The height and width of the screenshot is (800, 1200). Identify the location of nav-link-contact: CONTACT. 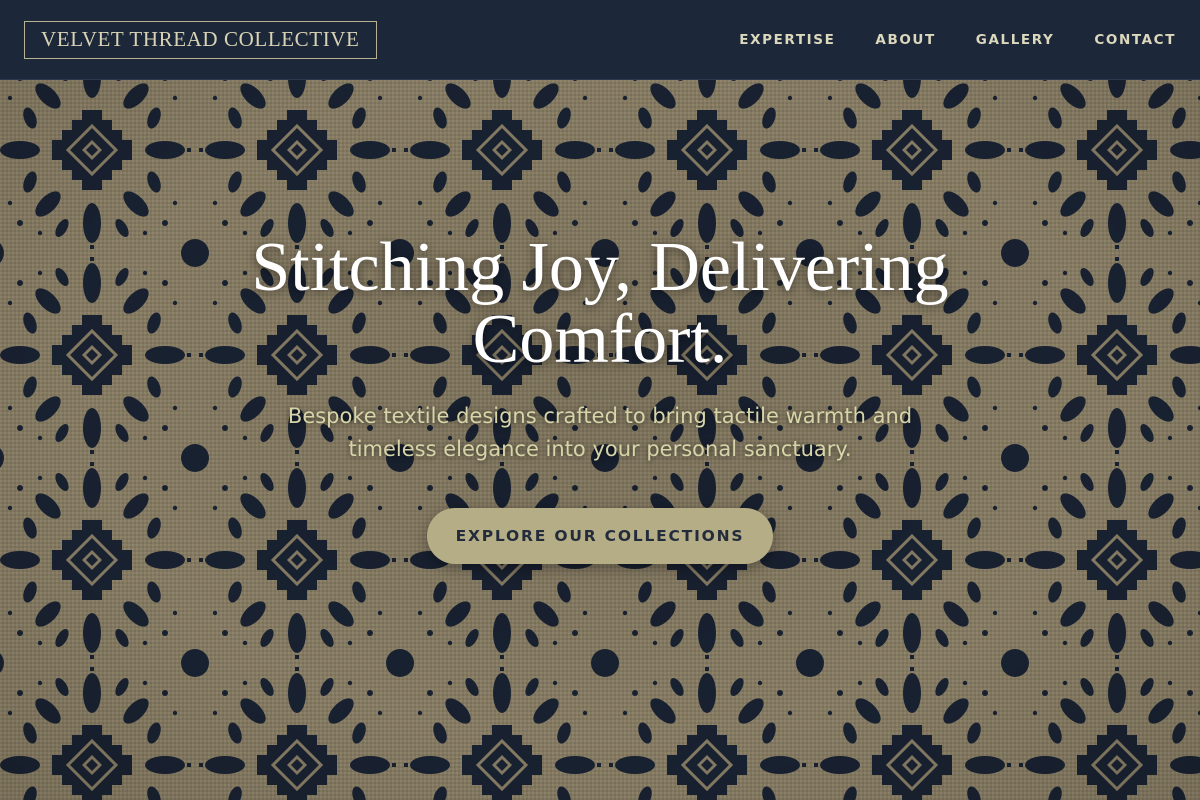
(1135, 40).